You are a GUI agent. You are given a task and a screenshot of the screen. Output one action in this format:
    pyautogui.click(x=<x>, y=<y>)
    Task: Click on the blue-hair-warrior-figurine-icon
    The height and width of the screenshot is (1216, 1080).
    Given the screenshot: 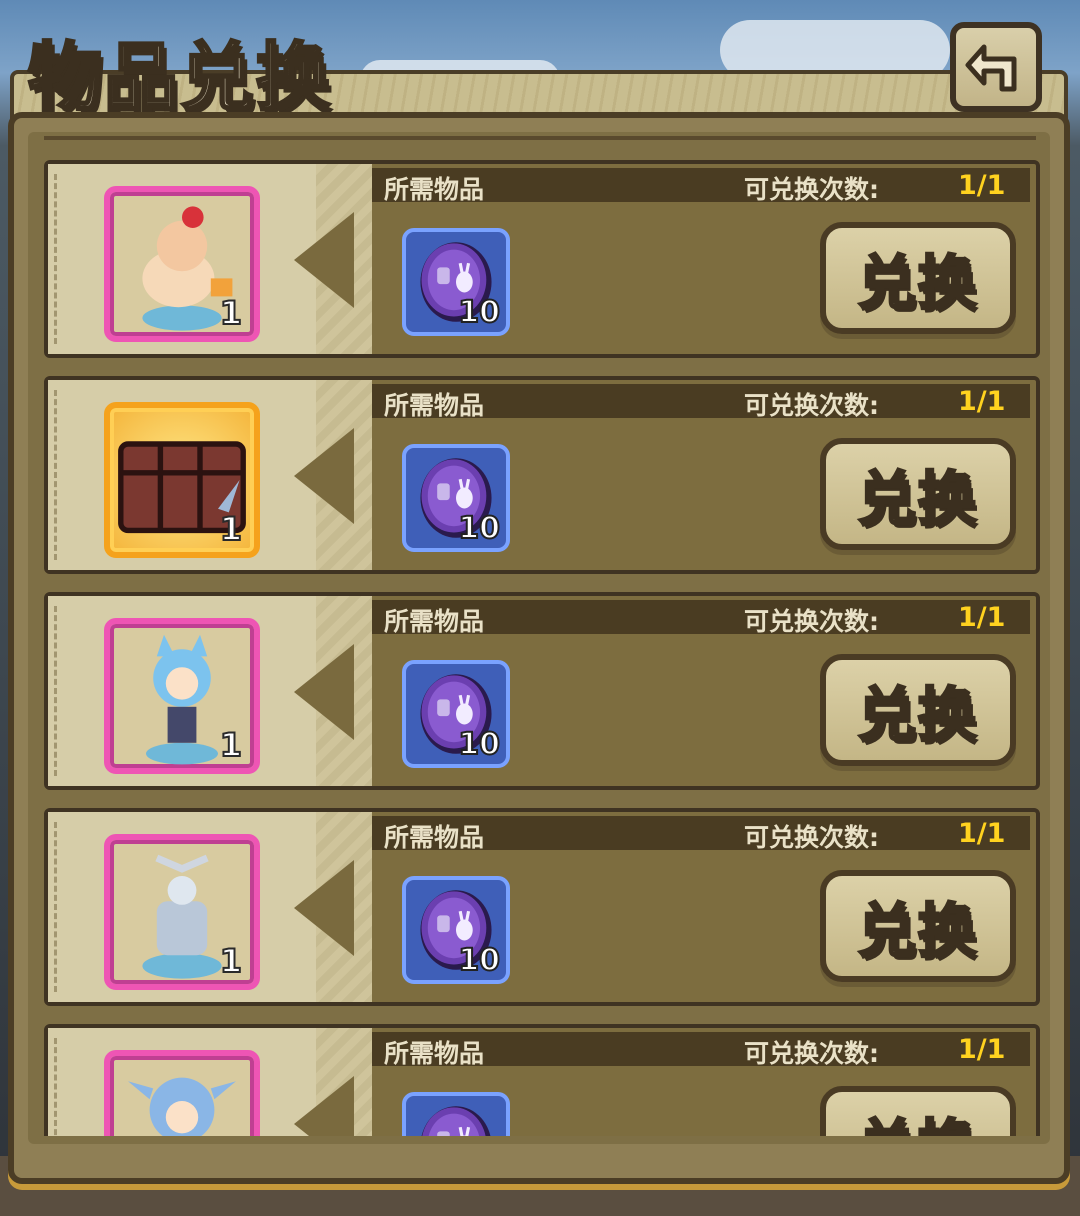 What is the action you would take?
    pyautogui.click(x=182, y=1106)
    